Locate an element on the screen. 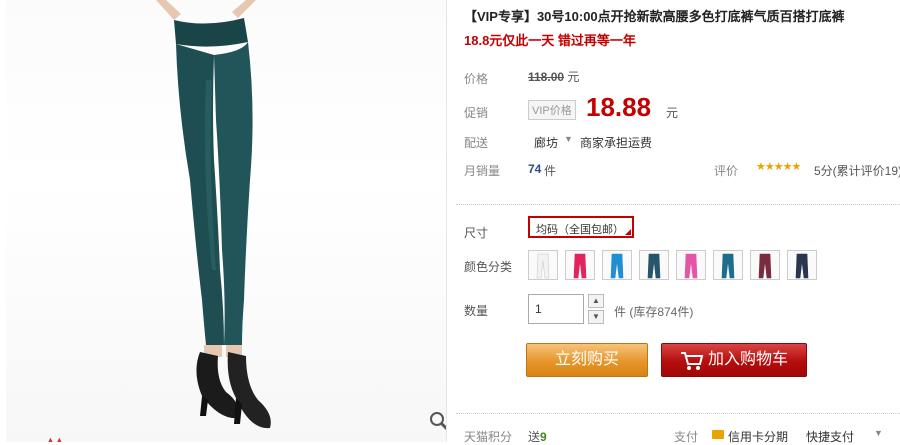 The width and height of the screenshot is (900, 445). payment-label: 支付 is located at coordinates (686, 437).